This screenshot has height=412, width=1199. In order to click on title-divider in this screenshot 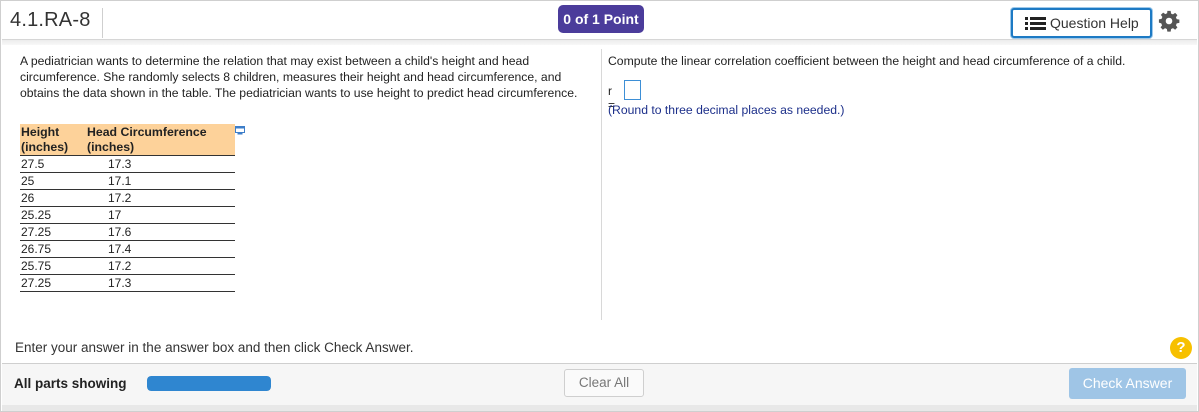, I will do `click(102, 23)`.